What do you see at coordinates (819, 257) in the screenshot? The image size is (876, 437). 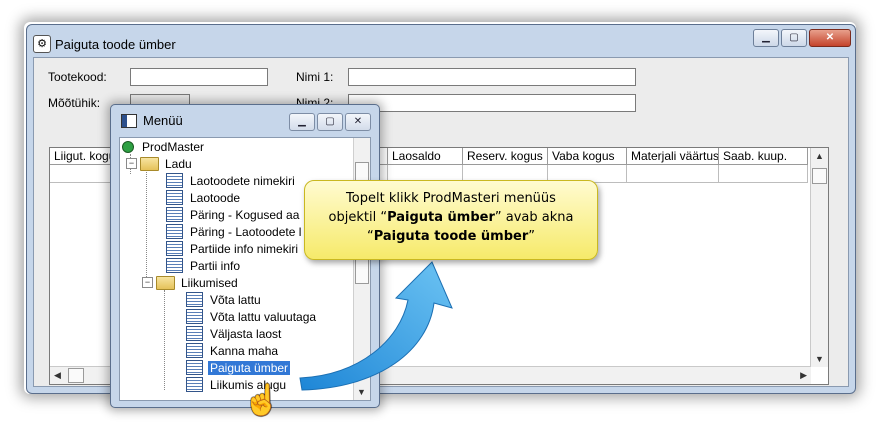 I see `grid-vertical-scrollbar: ▲ ▼` at bounding box center [819, 257].